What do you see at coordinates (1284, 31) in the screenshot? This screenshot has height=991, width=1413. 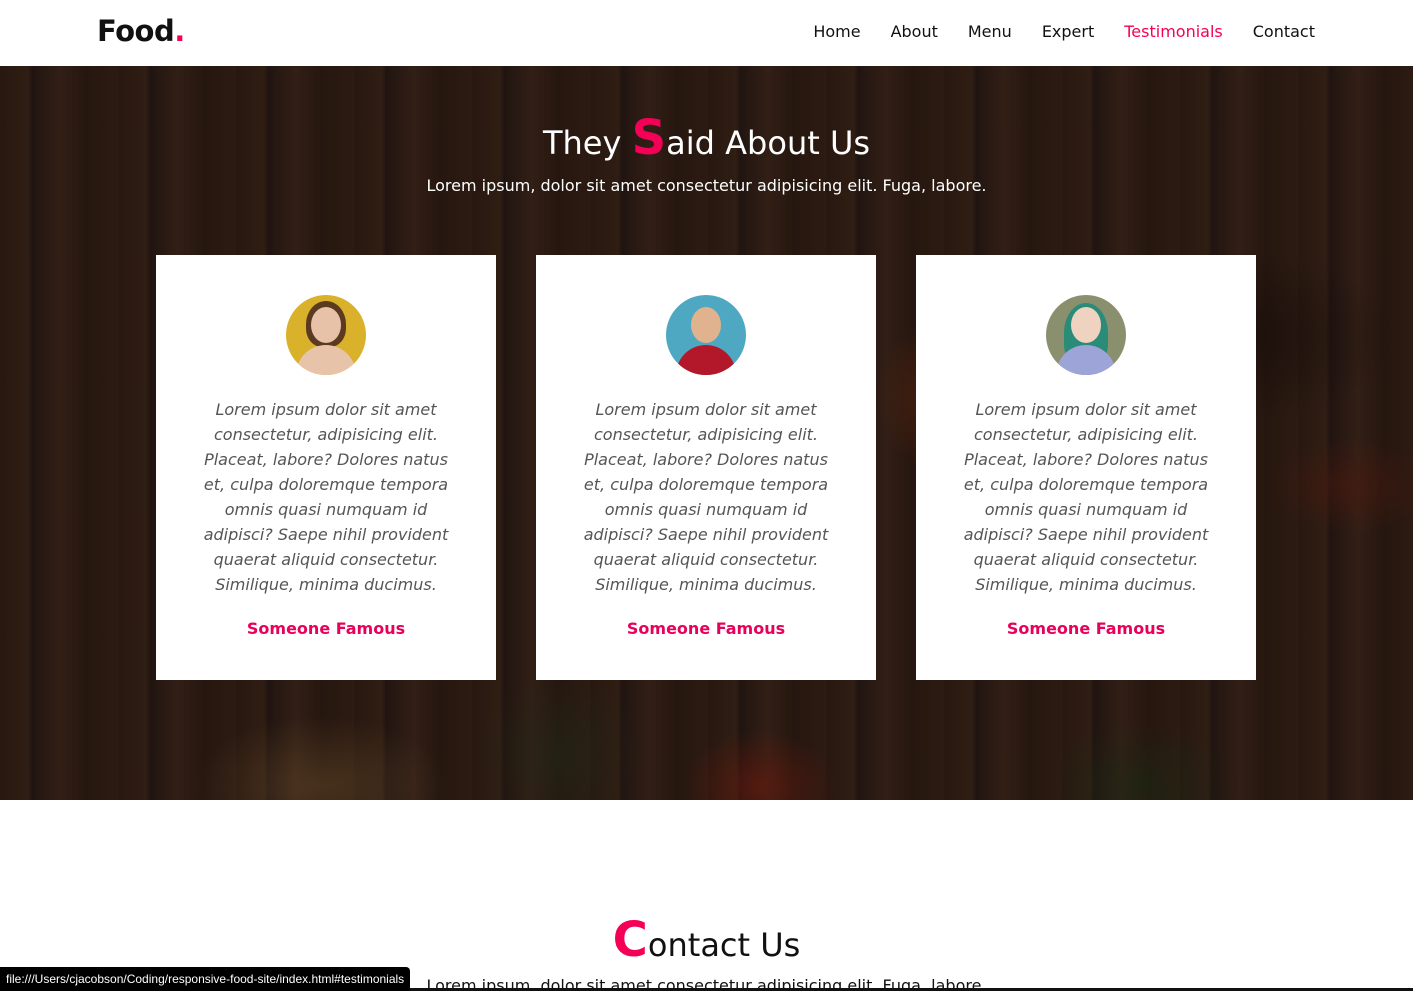 I see `nav-link-contact: Contact` at bounding box center [1284, 31].